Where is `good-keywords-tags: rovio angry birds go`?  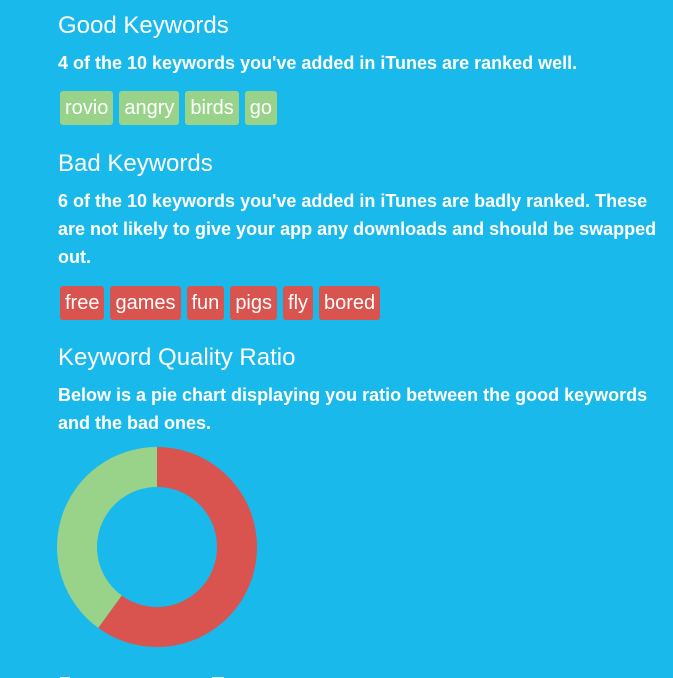 good-keywords-tags: rovio angry birds go is located at coordinates (168, 108).